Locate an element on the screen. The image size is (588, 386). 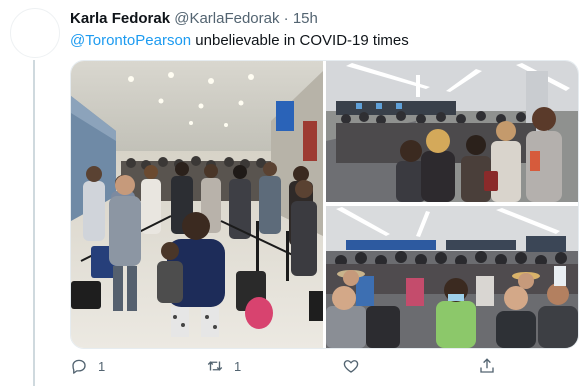
avatar is located at coordinates (35, 33).